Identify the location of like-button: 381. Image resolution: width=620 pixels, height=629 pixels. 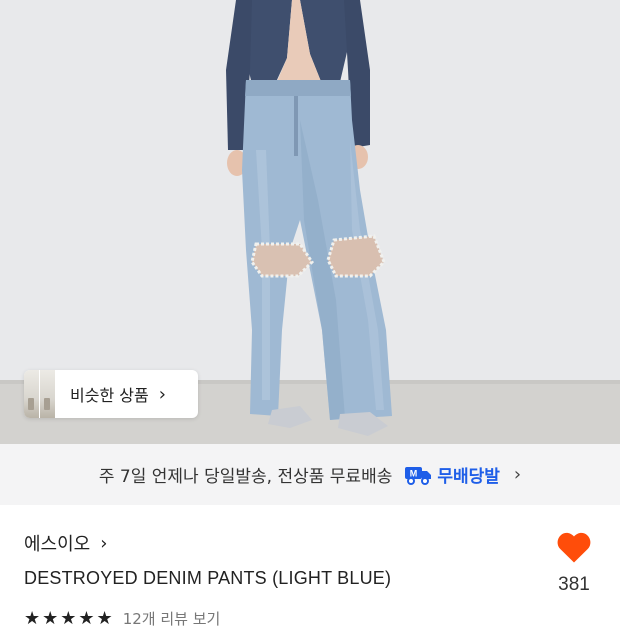
(574, 570).